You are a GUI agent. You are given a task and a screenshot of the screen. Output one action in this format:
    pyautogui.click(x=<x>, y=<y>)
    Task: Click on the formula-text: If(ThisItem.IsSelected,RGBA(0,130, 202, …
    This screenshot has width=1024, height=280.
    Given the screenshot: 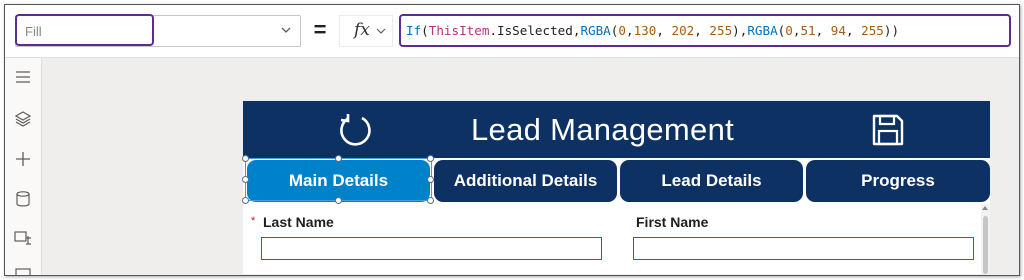 What is the action you would take?
    pyautogui.click(x=652, y=30)
    